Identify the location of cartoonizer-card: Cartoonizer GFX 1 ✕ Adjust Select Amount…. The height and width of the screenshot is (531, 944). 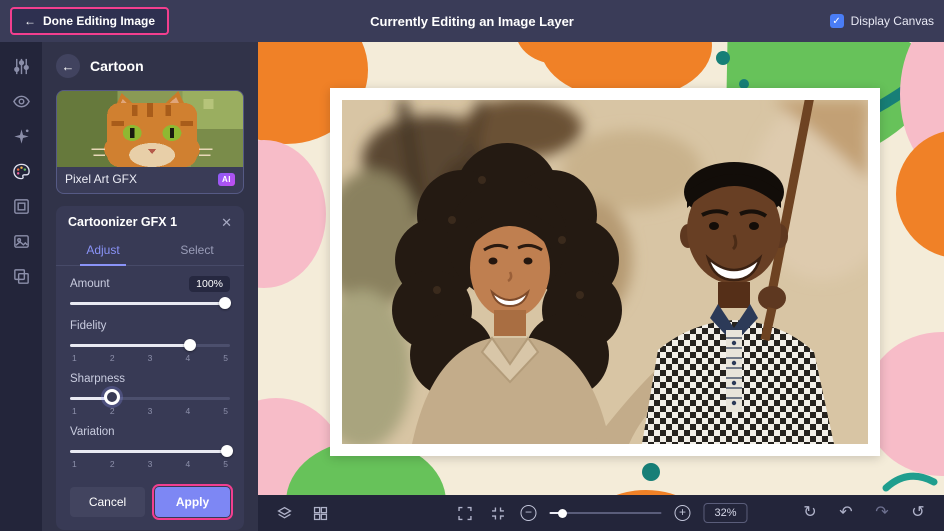
(150, 368).